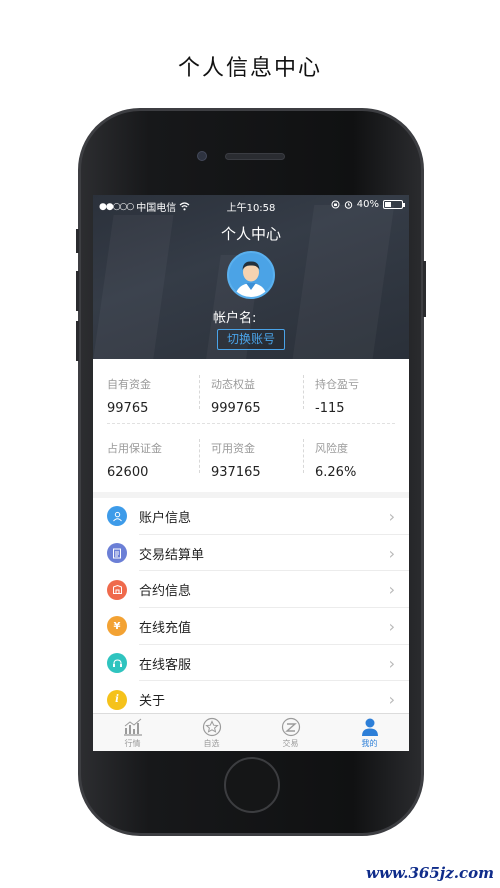  I want to click on tab-mine: 我的, so click(369, 732).